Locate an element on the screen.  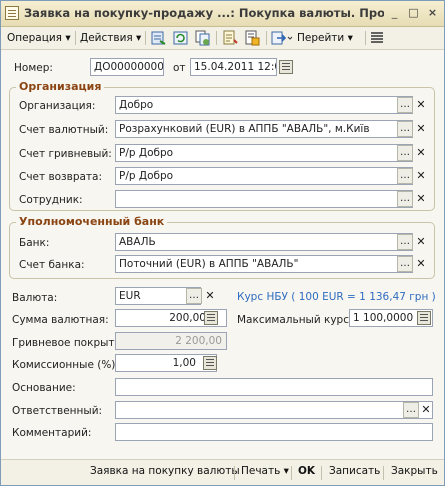
uah-cover-field: 2 200,00 is located at coordinates (171, 341).